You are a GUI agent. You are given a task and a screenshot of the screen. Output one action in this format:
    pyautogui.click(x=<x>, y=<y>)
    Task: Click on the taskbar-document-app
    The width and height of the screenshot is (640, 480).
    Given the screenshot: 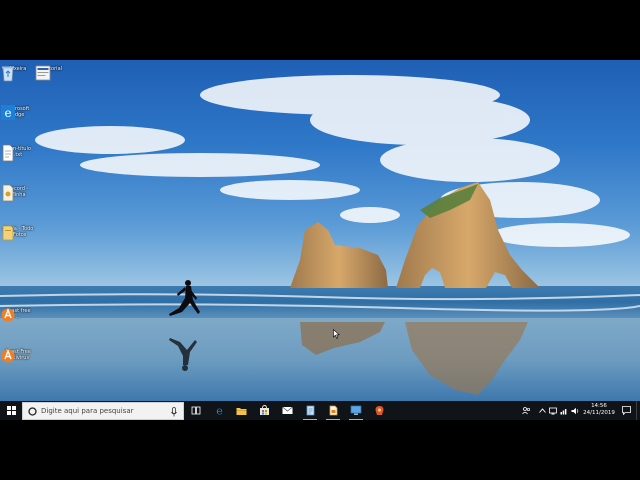 What is the action you would take?
    pyautogui.click(x=333, y=410)
    